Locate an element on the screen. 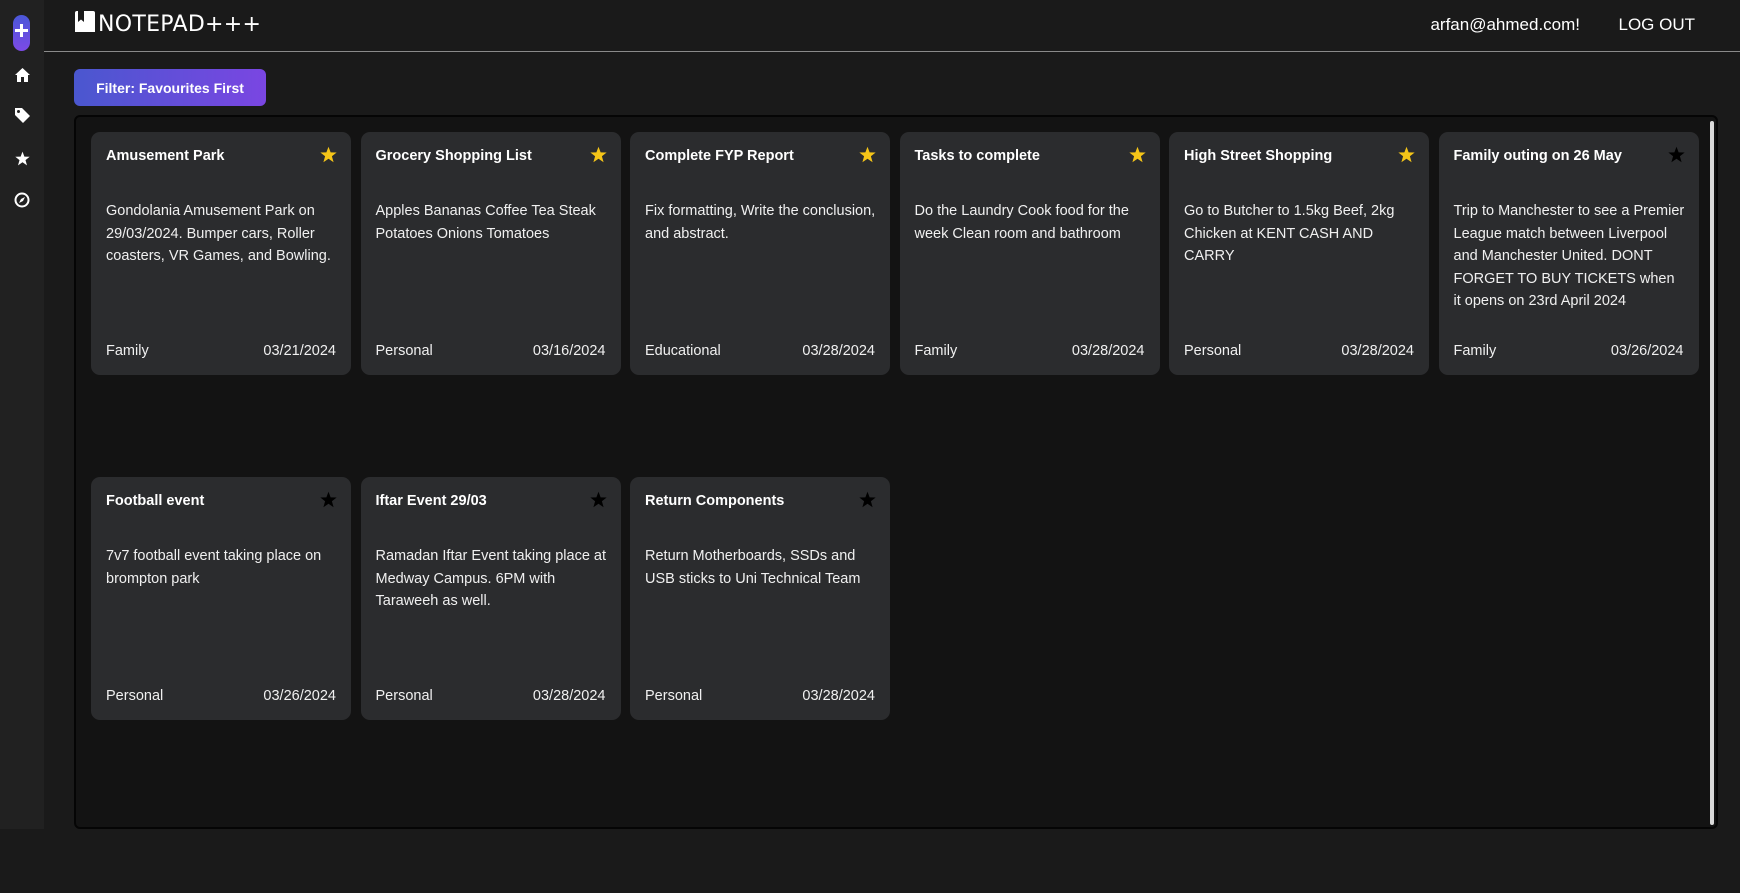 Image resolution: width=1740 pixels, height=893 pixels. add-note-button is located at coordinates (21, 33).